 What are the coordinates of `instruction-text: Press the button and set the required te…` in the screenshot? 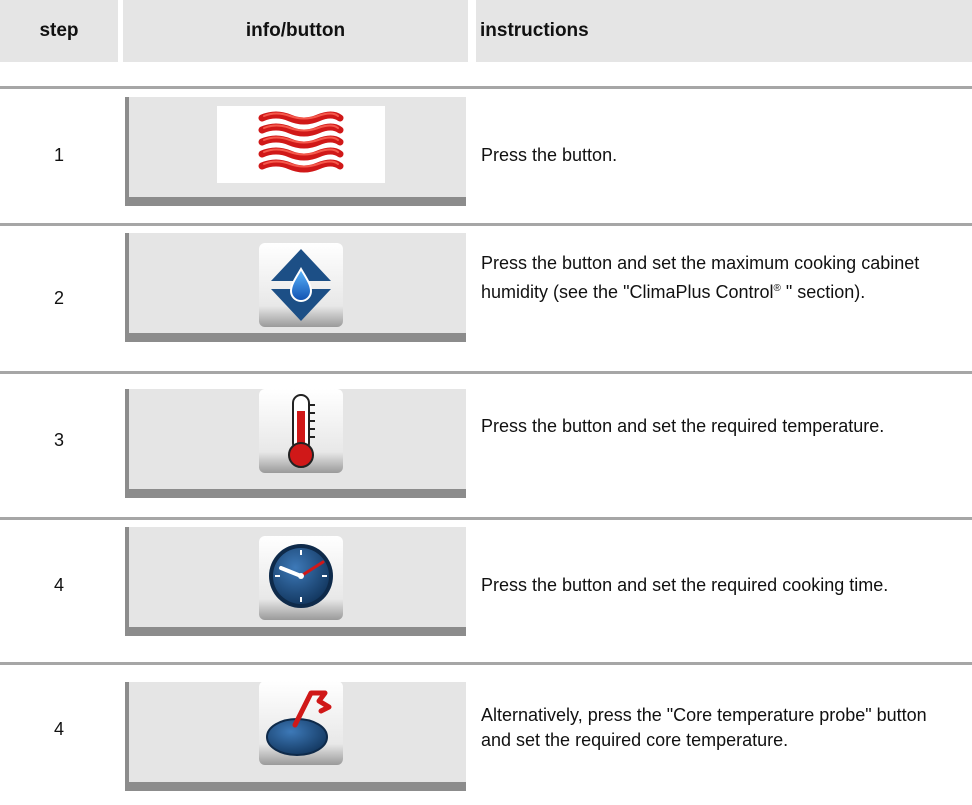 It's located at (683, 426).